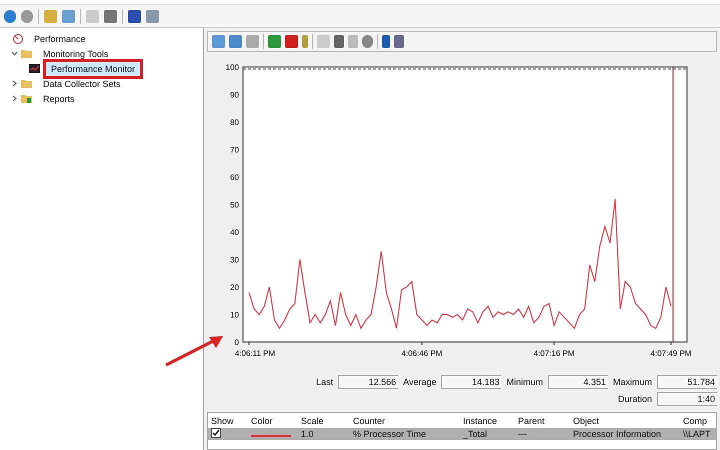 This screenshot has height=450, width=720. Describe the element at coordinates (634, 399) in the screenshot. I see `stat-label: Duration` at that location.